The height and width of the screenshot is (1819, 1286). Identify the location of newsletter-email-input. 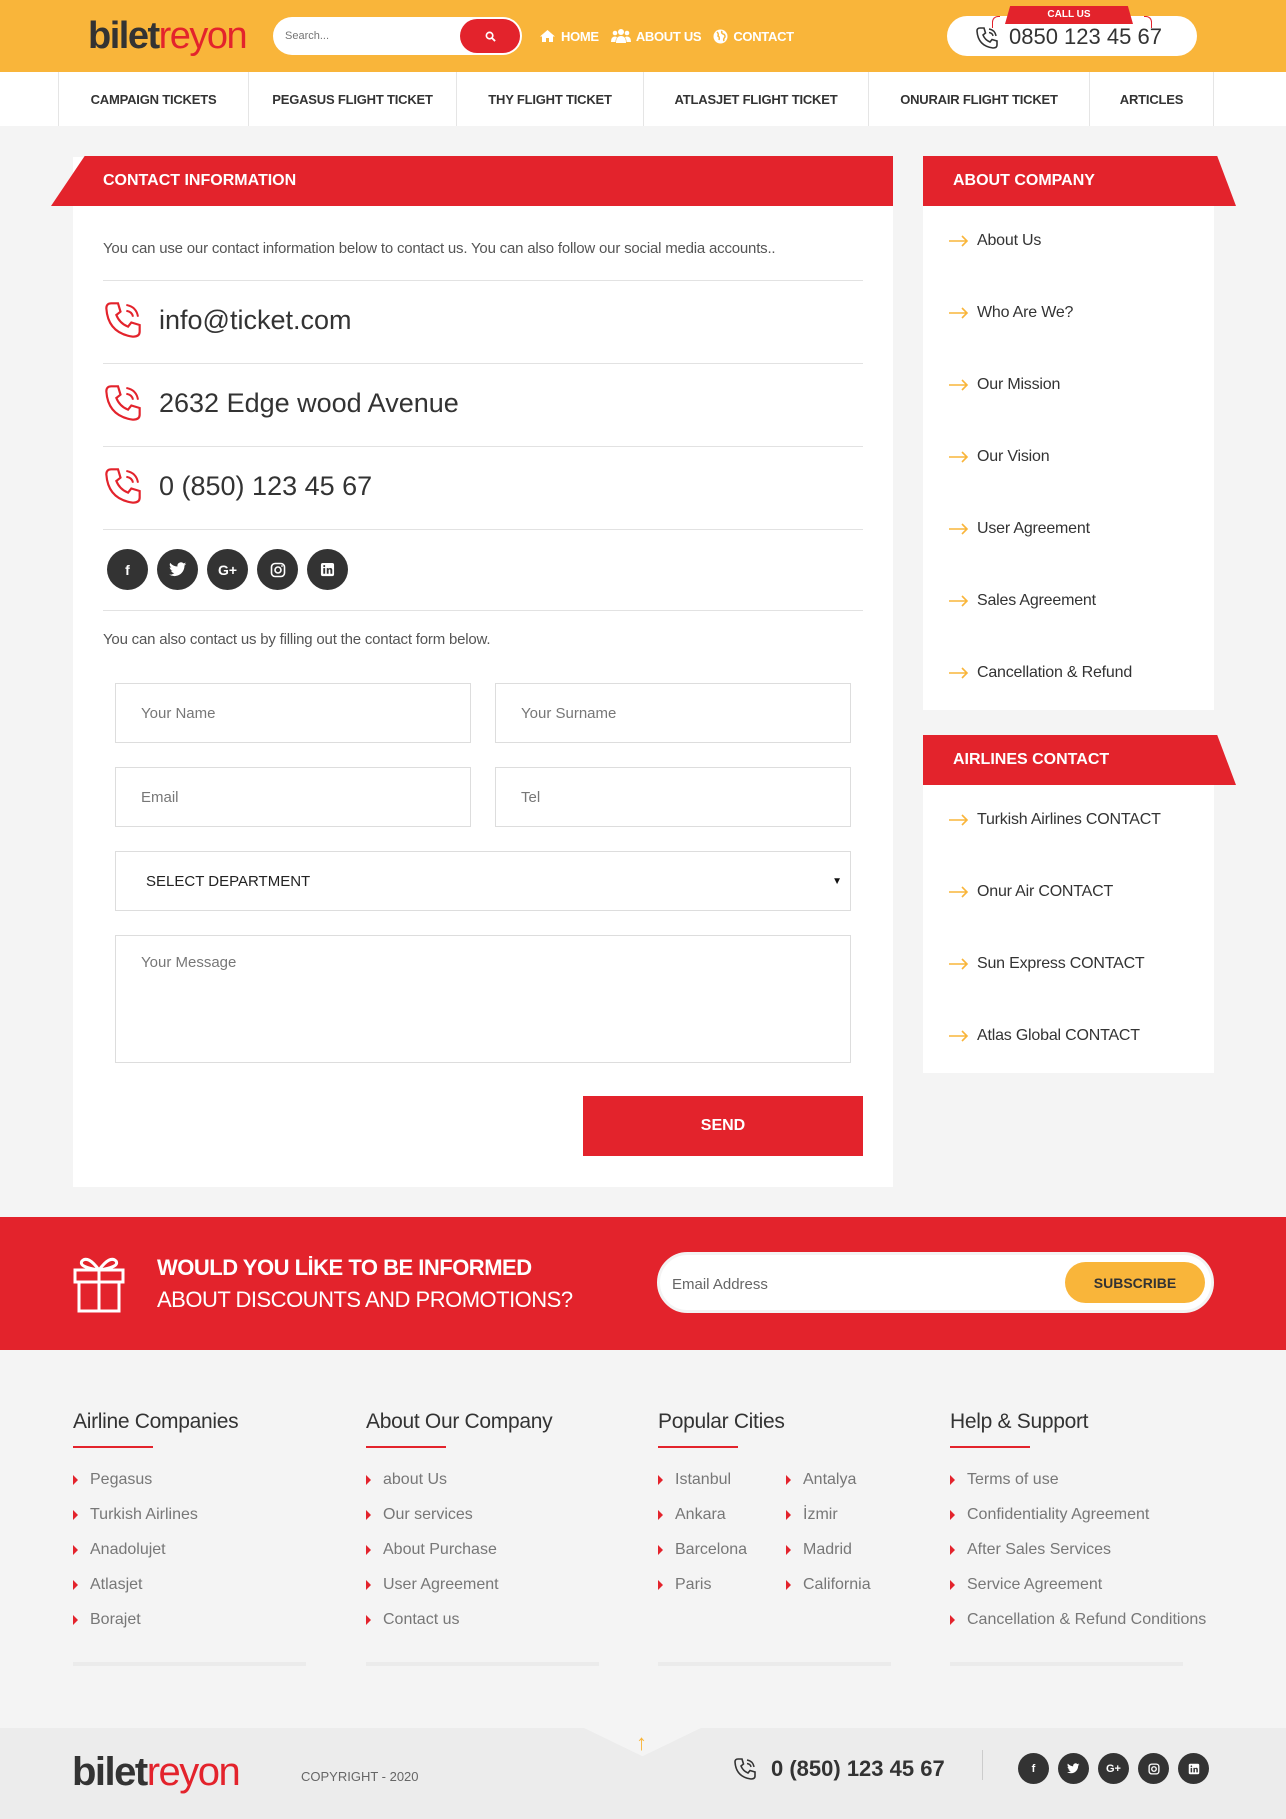
(862, 1284).